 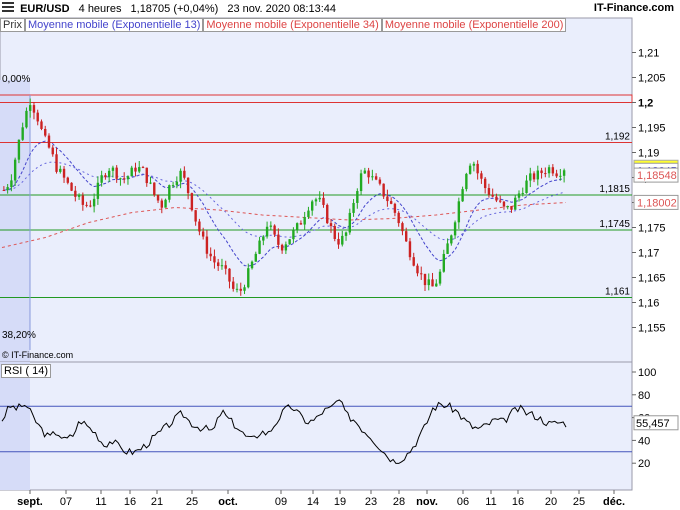 I want to click on legend-ma200: Moyenne mobile (Exponentielle 200), so click(x=474, y=25).